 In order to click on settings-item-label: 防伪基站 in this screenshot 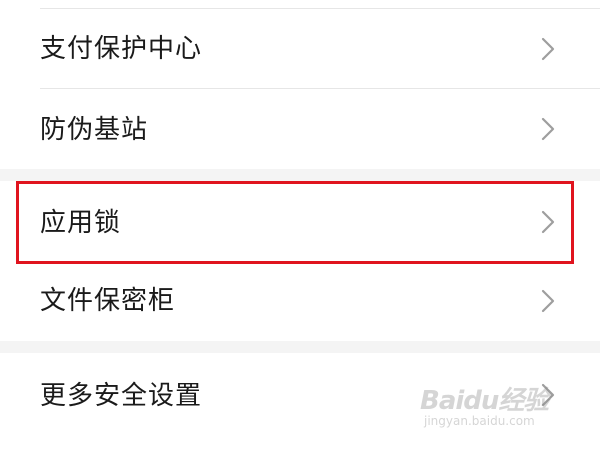, I will do `click(94, 130)`.